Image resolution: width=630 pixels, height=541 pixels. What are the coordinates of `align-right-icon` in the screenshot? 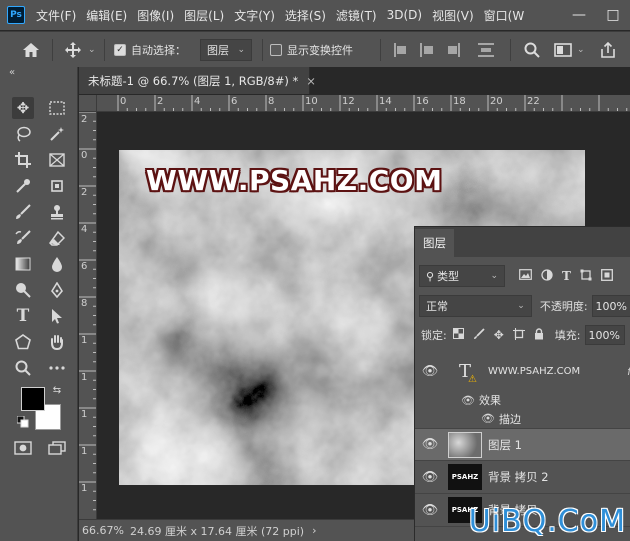 It's located at (453, 50).